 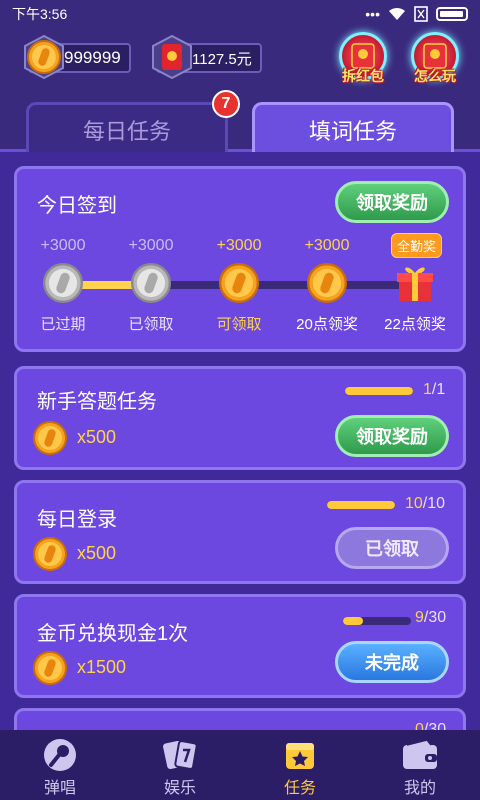 What do you see at coordinates (102, 667) in the screenshot?
I see `task-reward: x1500` at bounding box center [102, 667].